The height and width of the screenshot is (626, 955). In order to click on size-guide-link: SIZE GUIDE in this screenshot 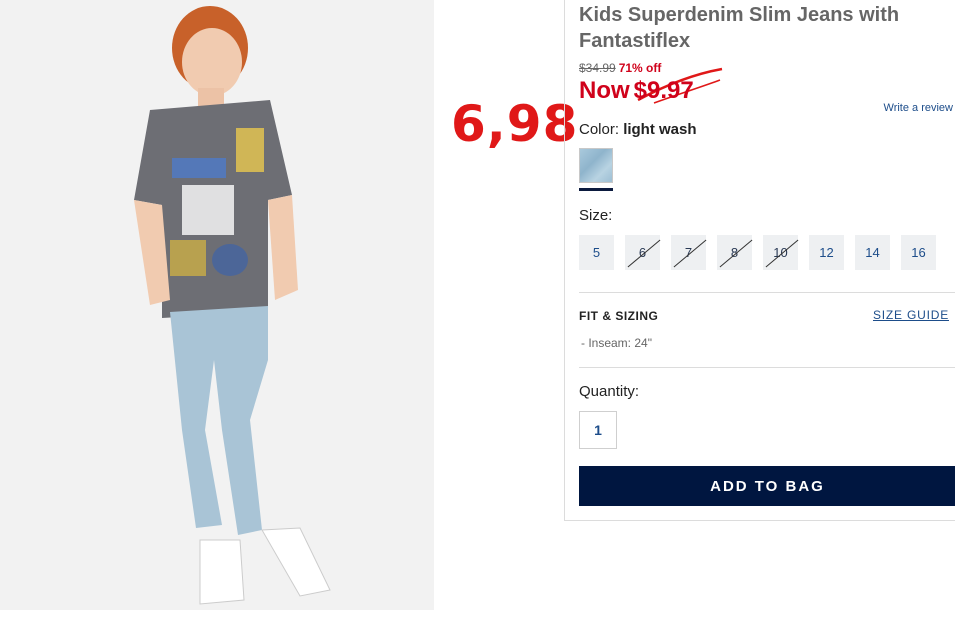, I will do `click(911, 315)`.